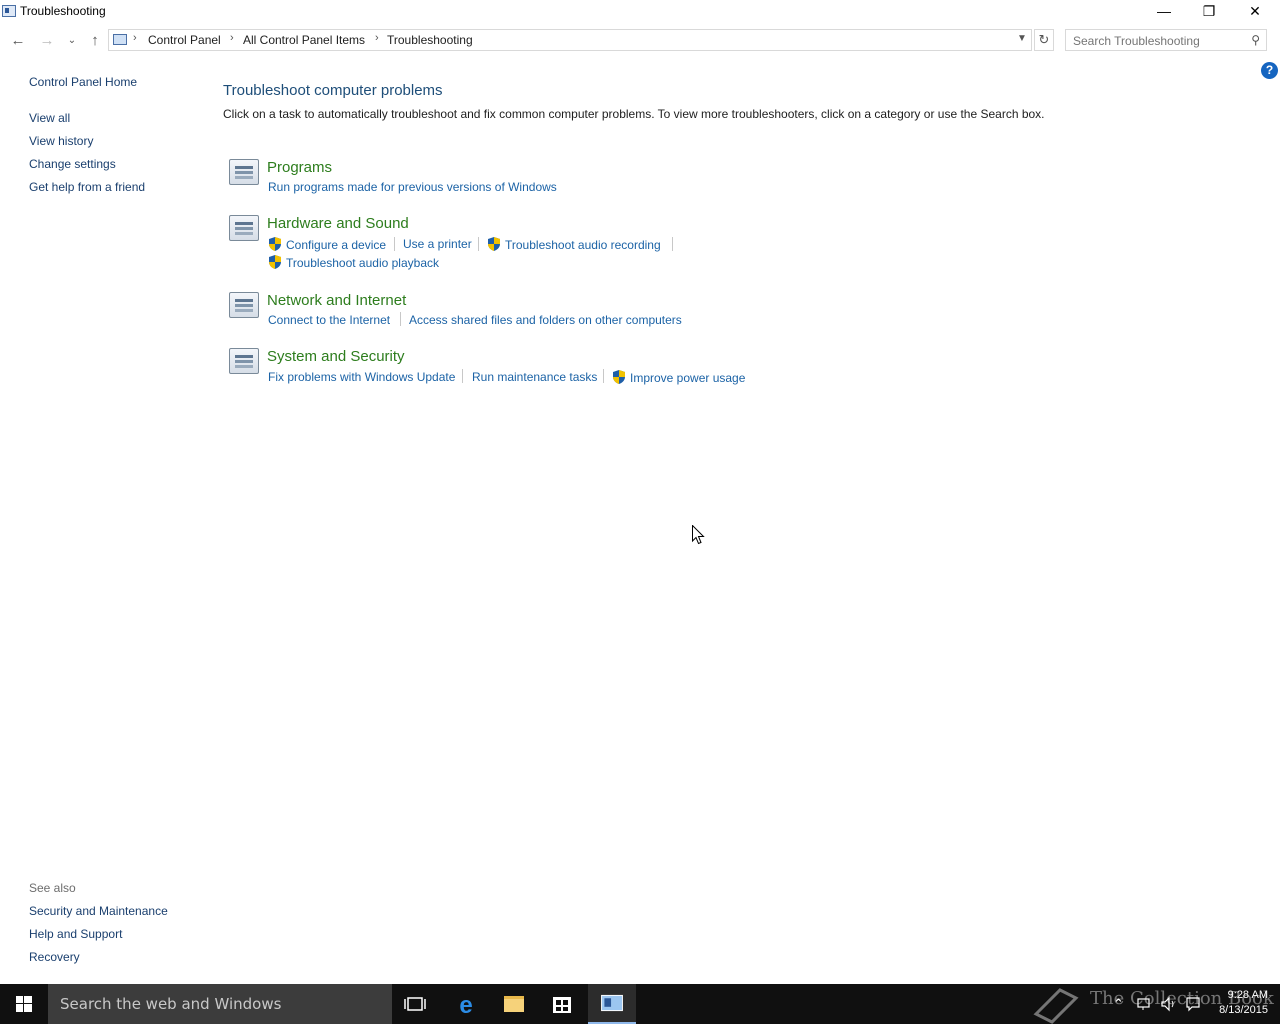 The image size is (1280, 1024). I want to click on task-connect-internet: Connect to the Internet, so click(329, 320).